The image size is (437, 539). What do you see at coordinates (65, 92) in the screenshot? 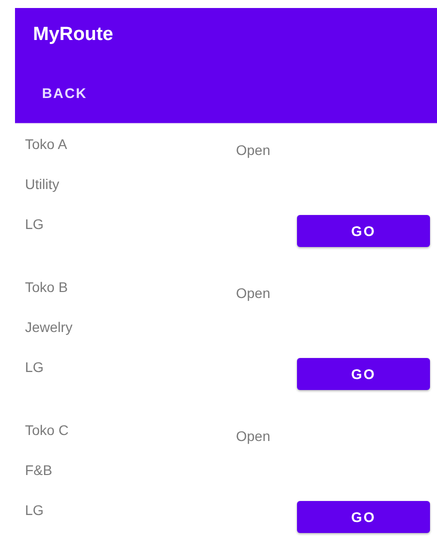
I see `back-button: BACK` at bounding box center [65, 92].